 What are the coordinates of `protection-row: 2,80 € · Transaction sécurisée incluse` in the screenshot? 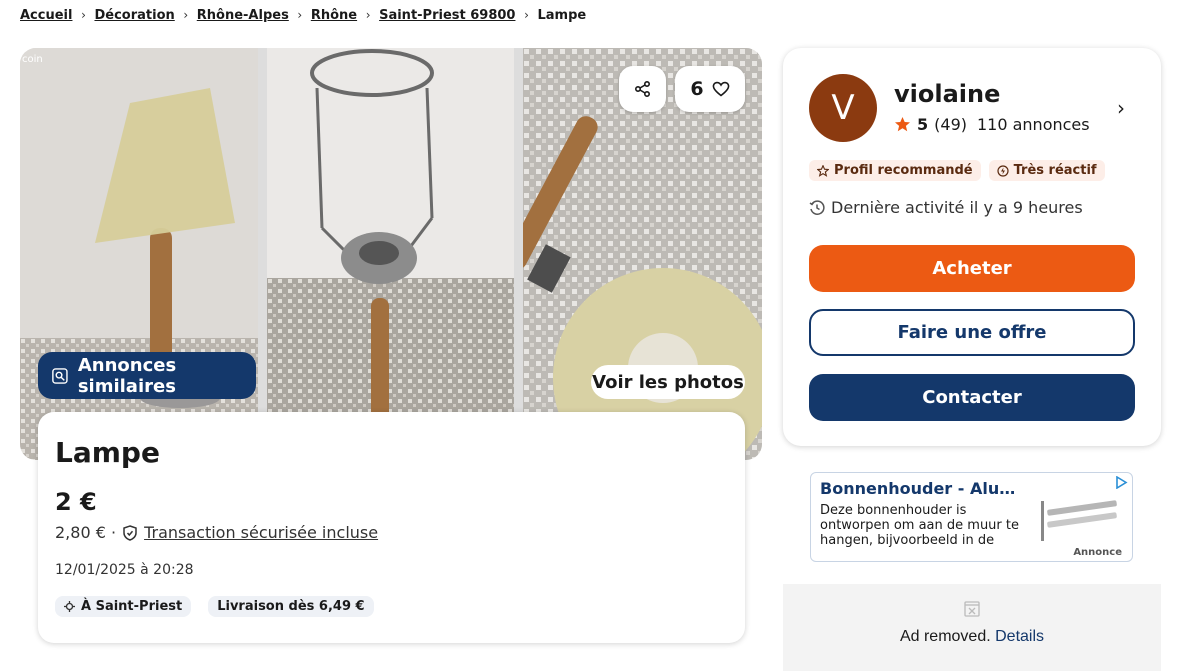 It's located at (216, 532).